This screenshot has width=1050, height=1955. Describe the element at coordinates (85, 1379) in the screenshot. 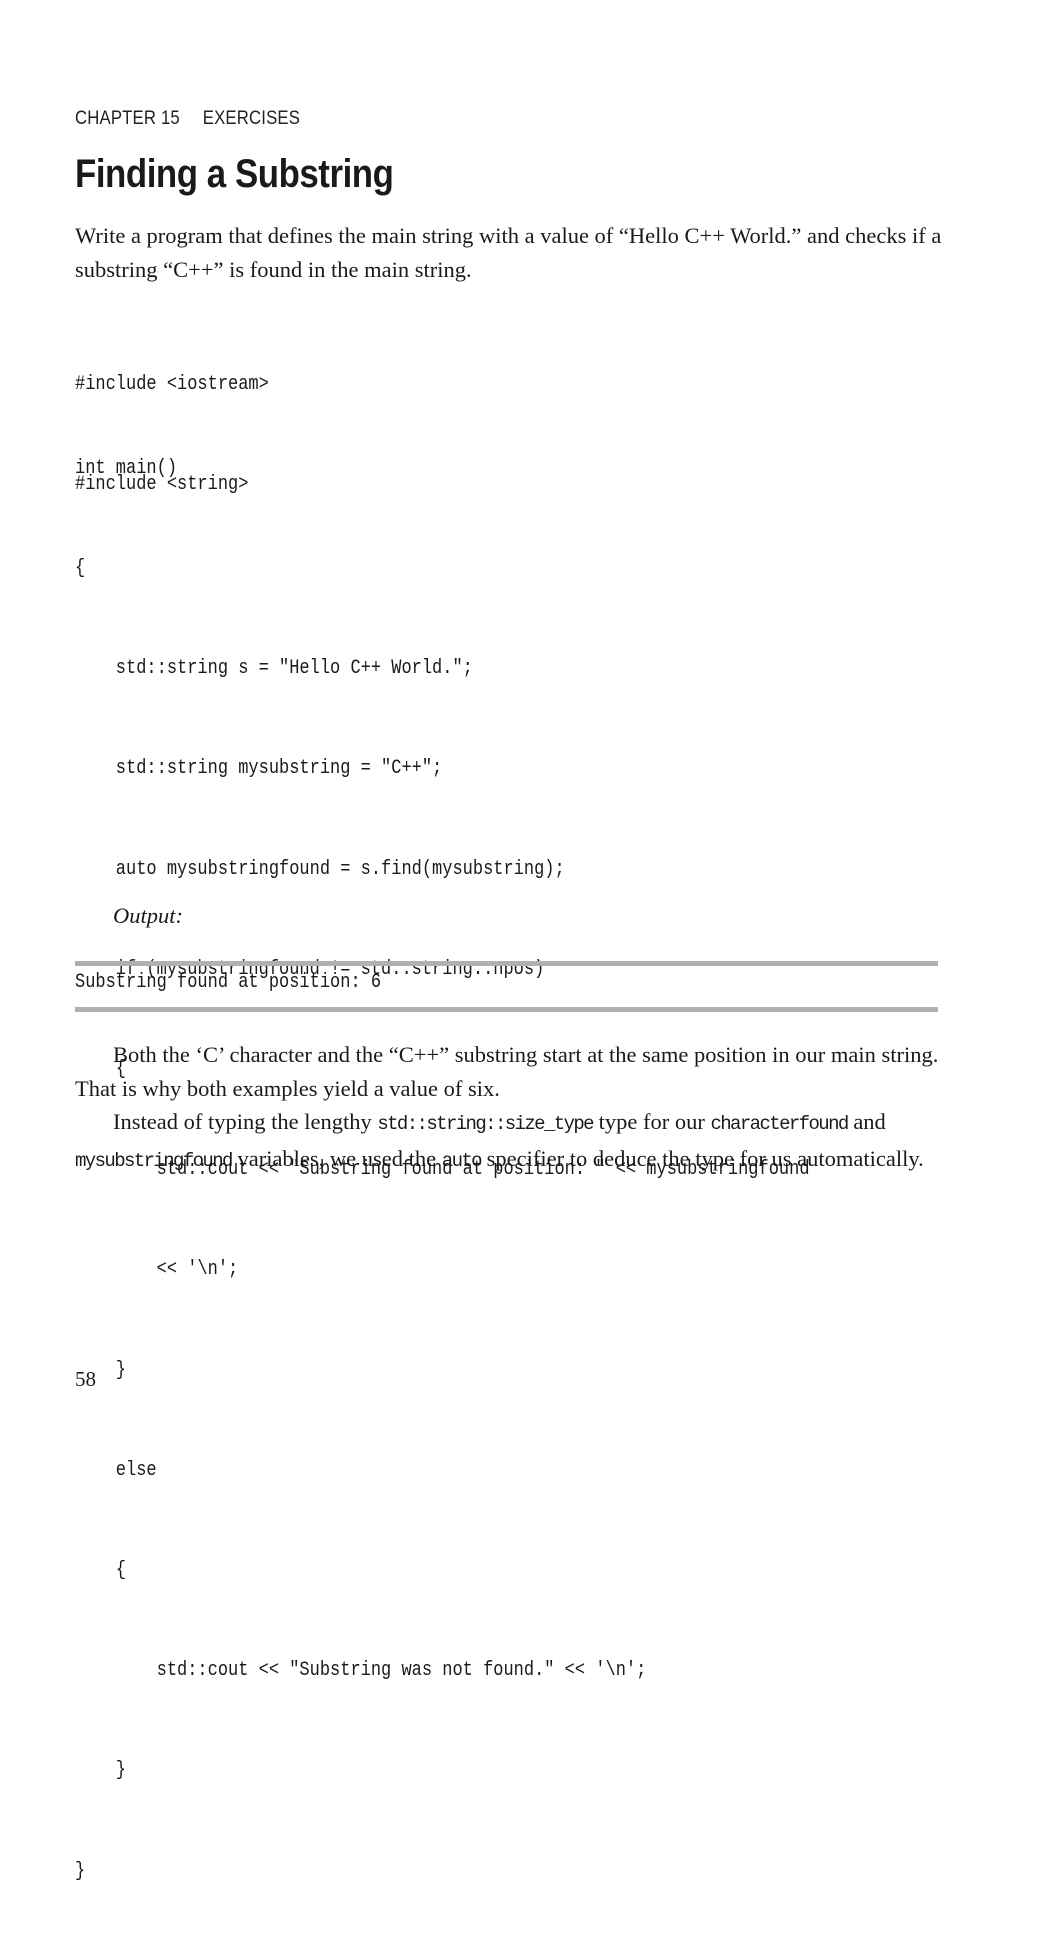

I see `page-number: 58` at that location.